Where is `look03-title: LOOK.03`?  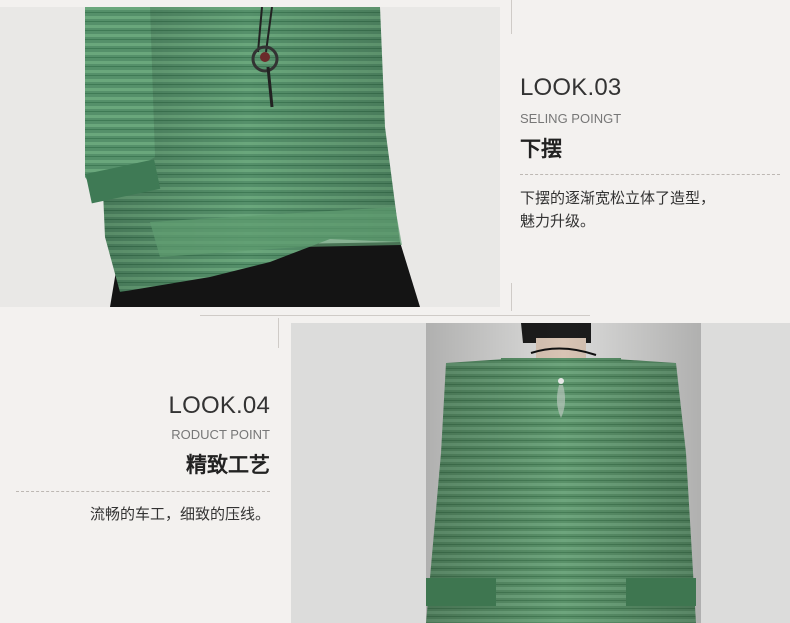 look03-title: LOOK.03 is located at coordinates (571, 87).